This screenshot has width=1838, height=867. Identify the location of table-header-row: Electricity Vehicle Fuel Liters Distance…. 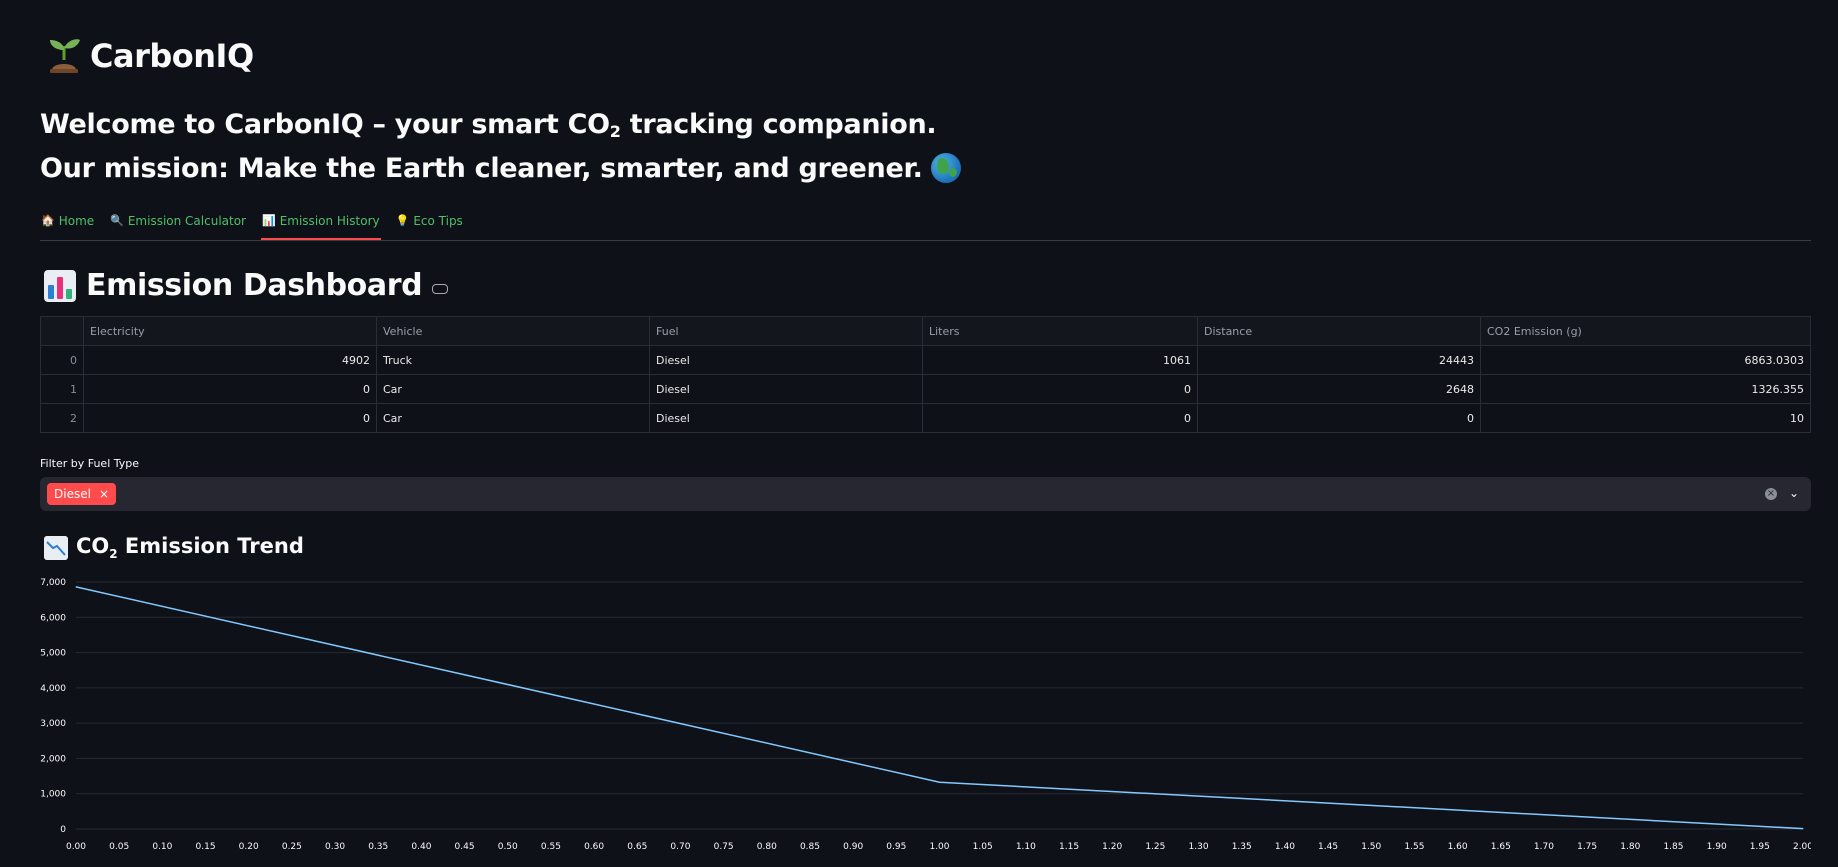
(925, 331).